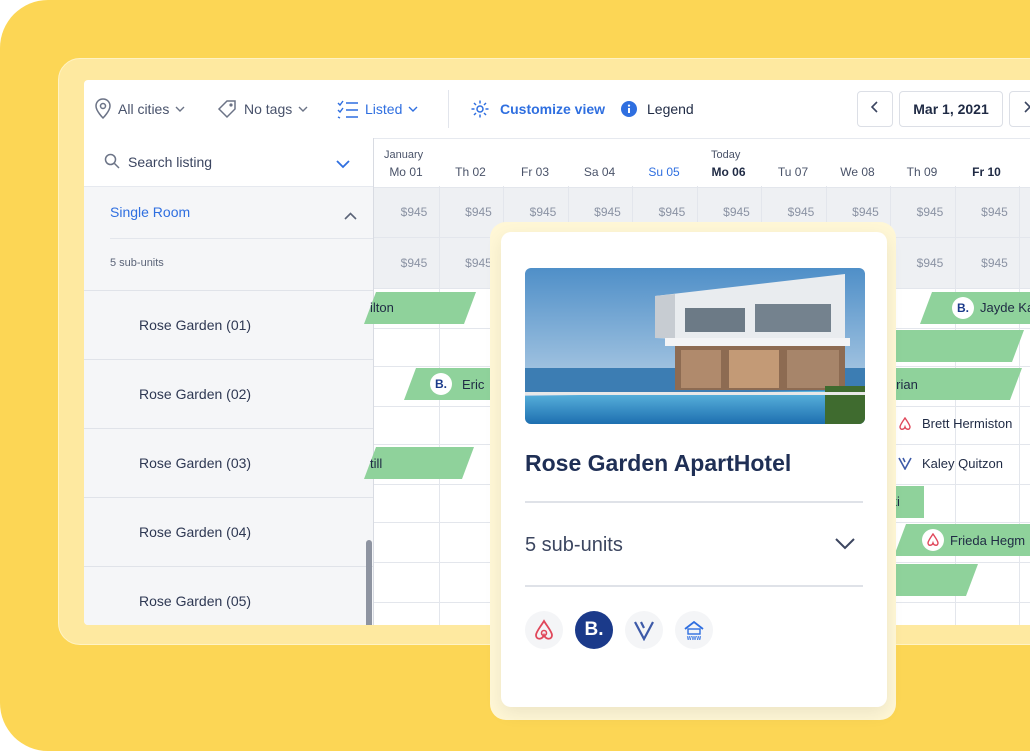 This screenshot has height=751, width=1030. Describe the element at coordinates (227, 109) in the screenshot. I see `tag-icon` at that location.